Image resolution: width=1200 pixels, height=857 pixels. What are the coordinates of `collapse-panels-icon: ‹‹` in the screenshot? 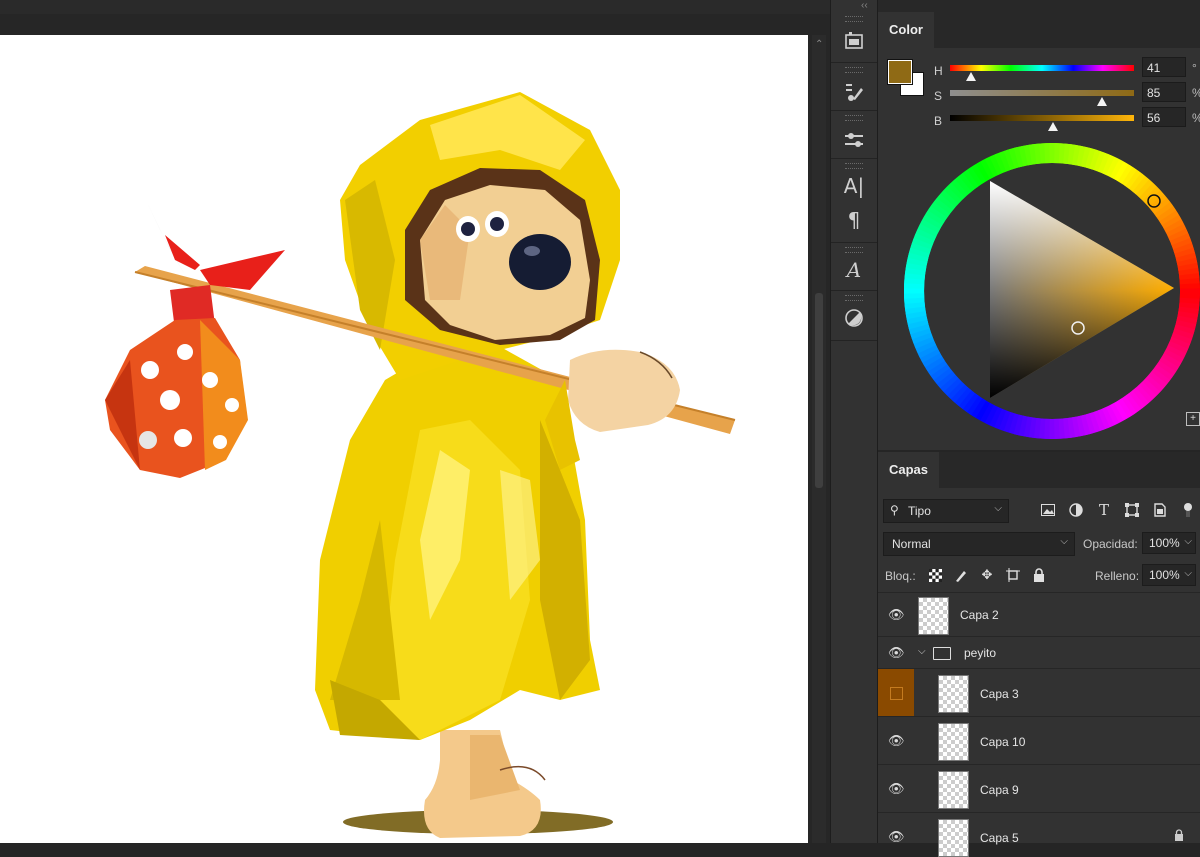 It's located at (864, 5).